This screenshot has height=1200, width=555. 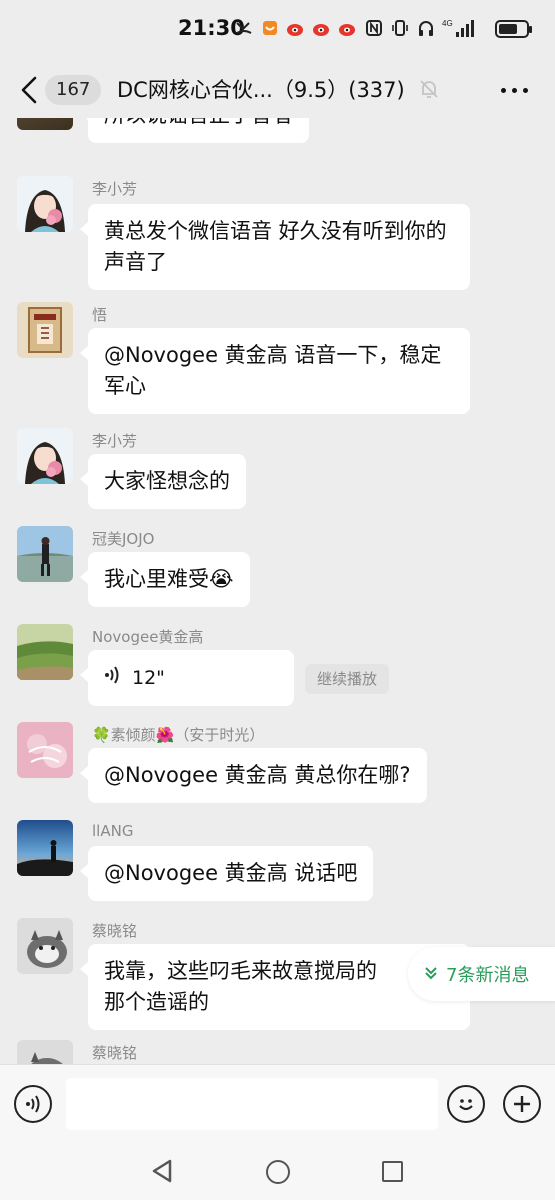 I want to click on plus-icon, so click(x=522, y=1104).